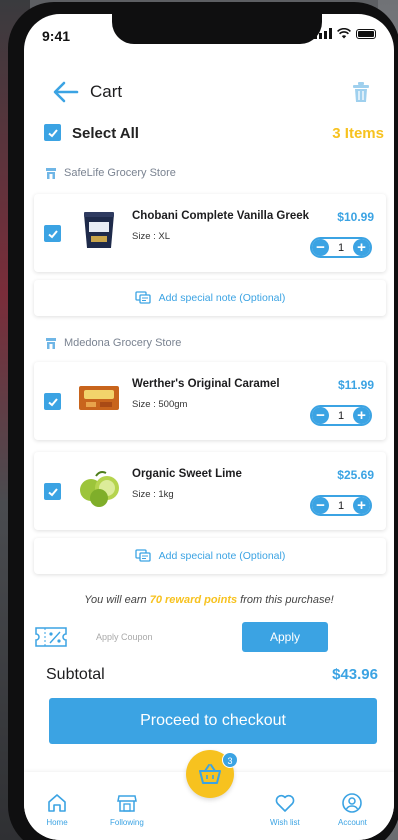  Describe the element at coordinates (323, 33) in the screenshot. I see `signal-icon` at that location.